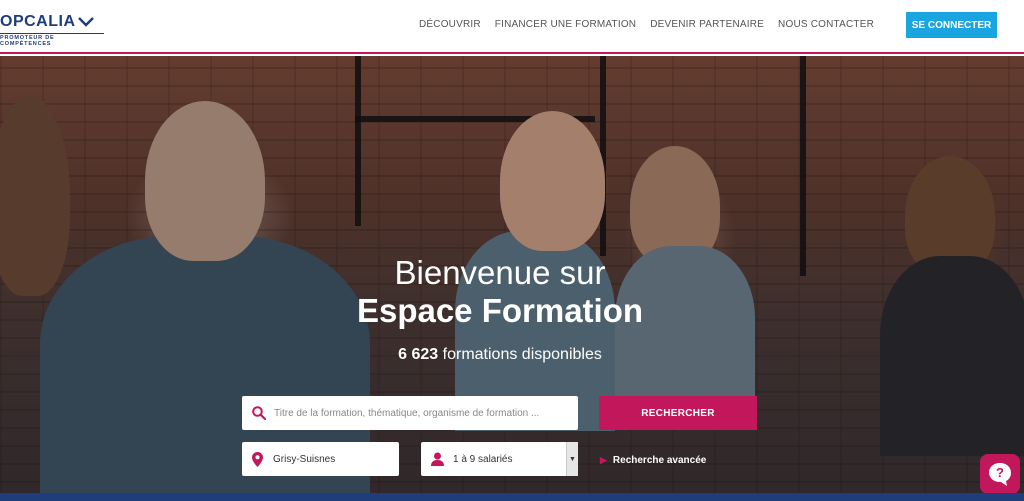 This screenshot has width=1024, height=501. I want to click on advanced-search-link: ▶ Recherche avancée, so click(653, 460).